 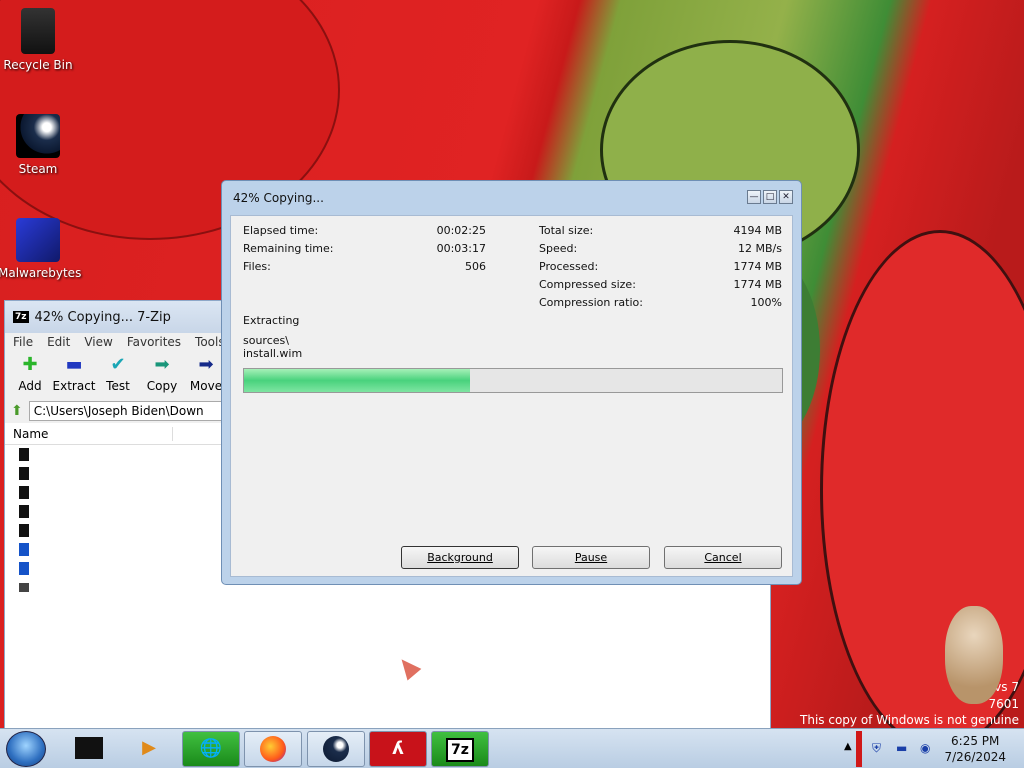 I want to click on menu-edit: Edit, so click(x=58, y=342).